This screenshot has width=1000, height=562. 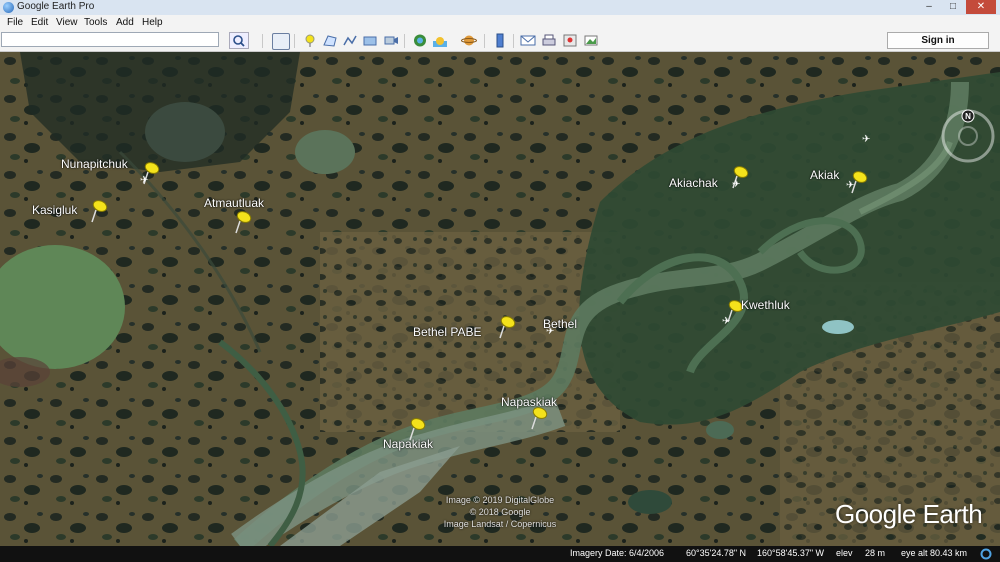 I want to click on placemark-label-kasigluk: Kasigluk, so click(x=54, y=210).